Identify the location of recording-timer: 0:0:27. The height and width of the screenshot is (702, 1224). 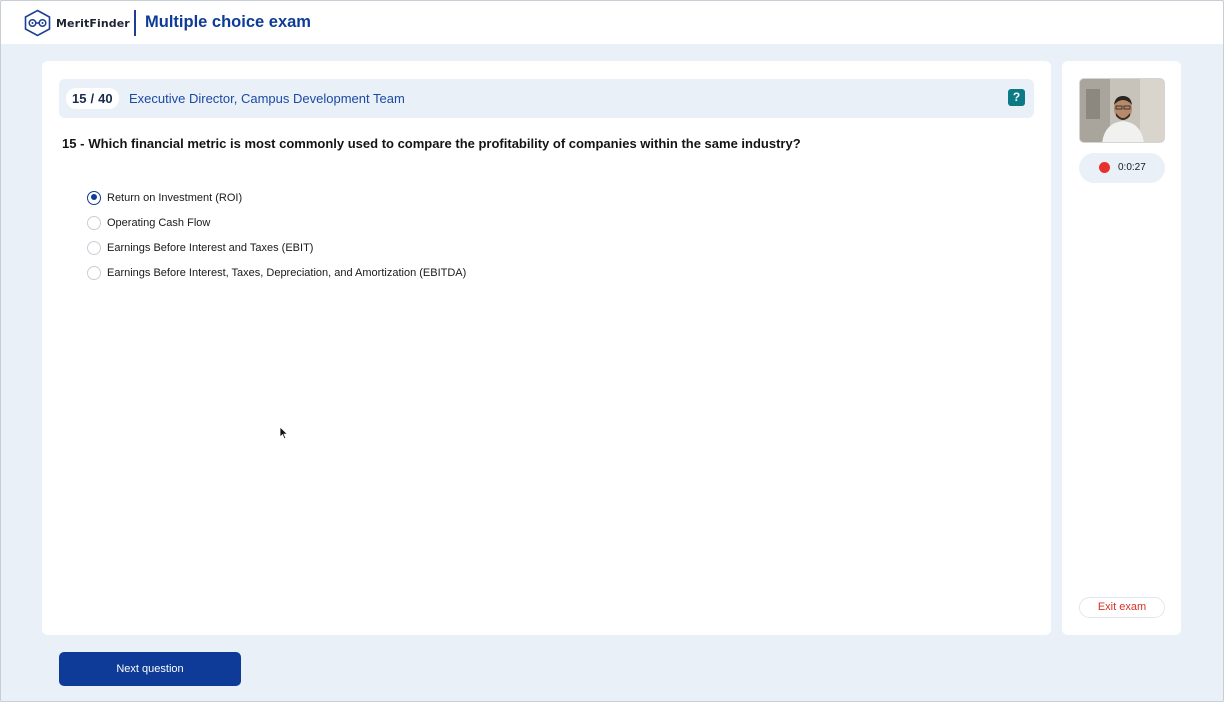
(1122, 168).